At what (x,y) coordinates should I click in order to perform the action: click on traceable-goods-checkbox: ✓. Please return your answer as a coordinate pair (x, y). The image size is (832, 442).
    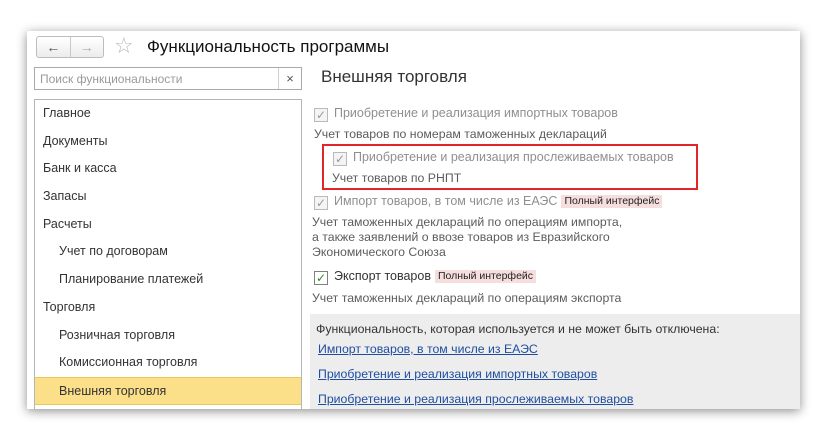
    Looking at the image, I should click on (340, 159).